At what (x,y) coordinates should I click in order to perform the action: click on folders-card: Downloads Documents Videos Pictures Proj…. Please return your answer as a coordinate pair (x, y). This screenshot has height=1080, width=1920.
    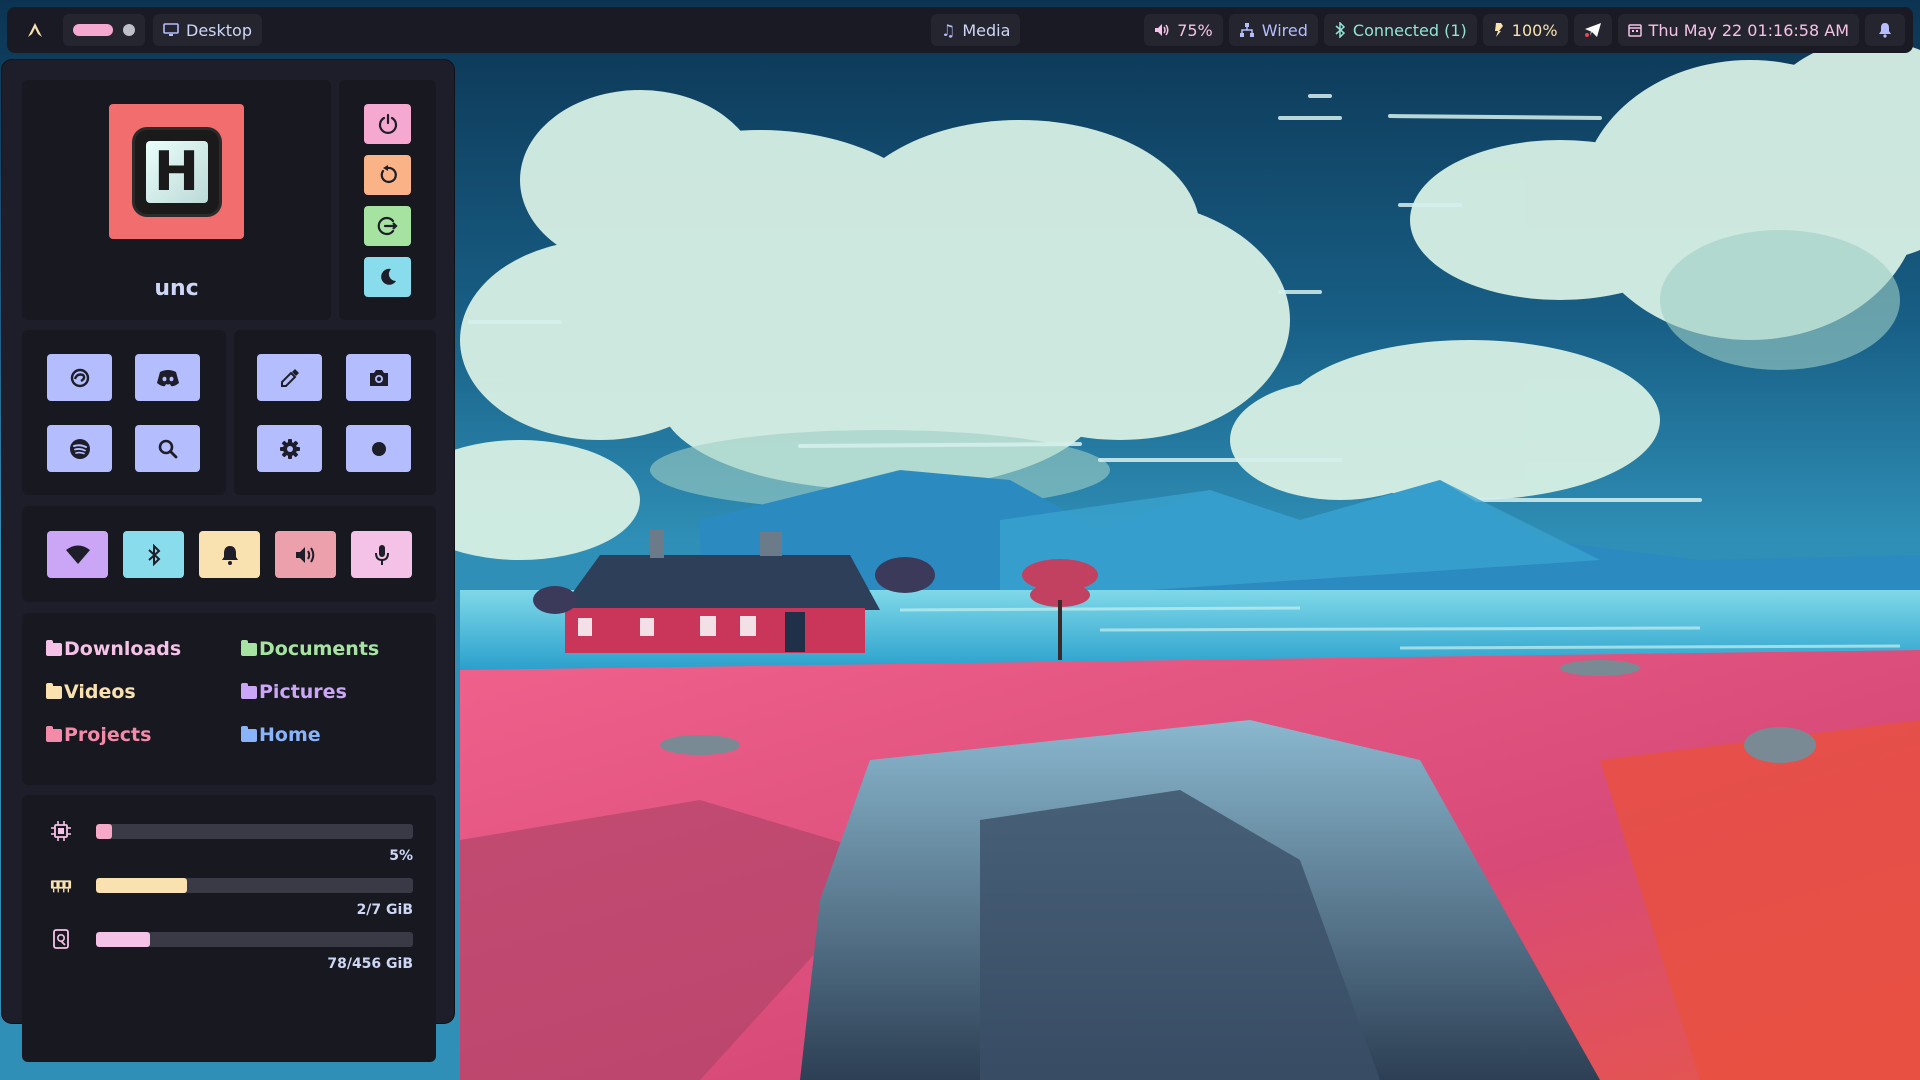
    Looking at the image, I should click on (229, 699).